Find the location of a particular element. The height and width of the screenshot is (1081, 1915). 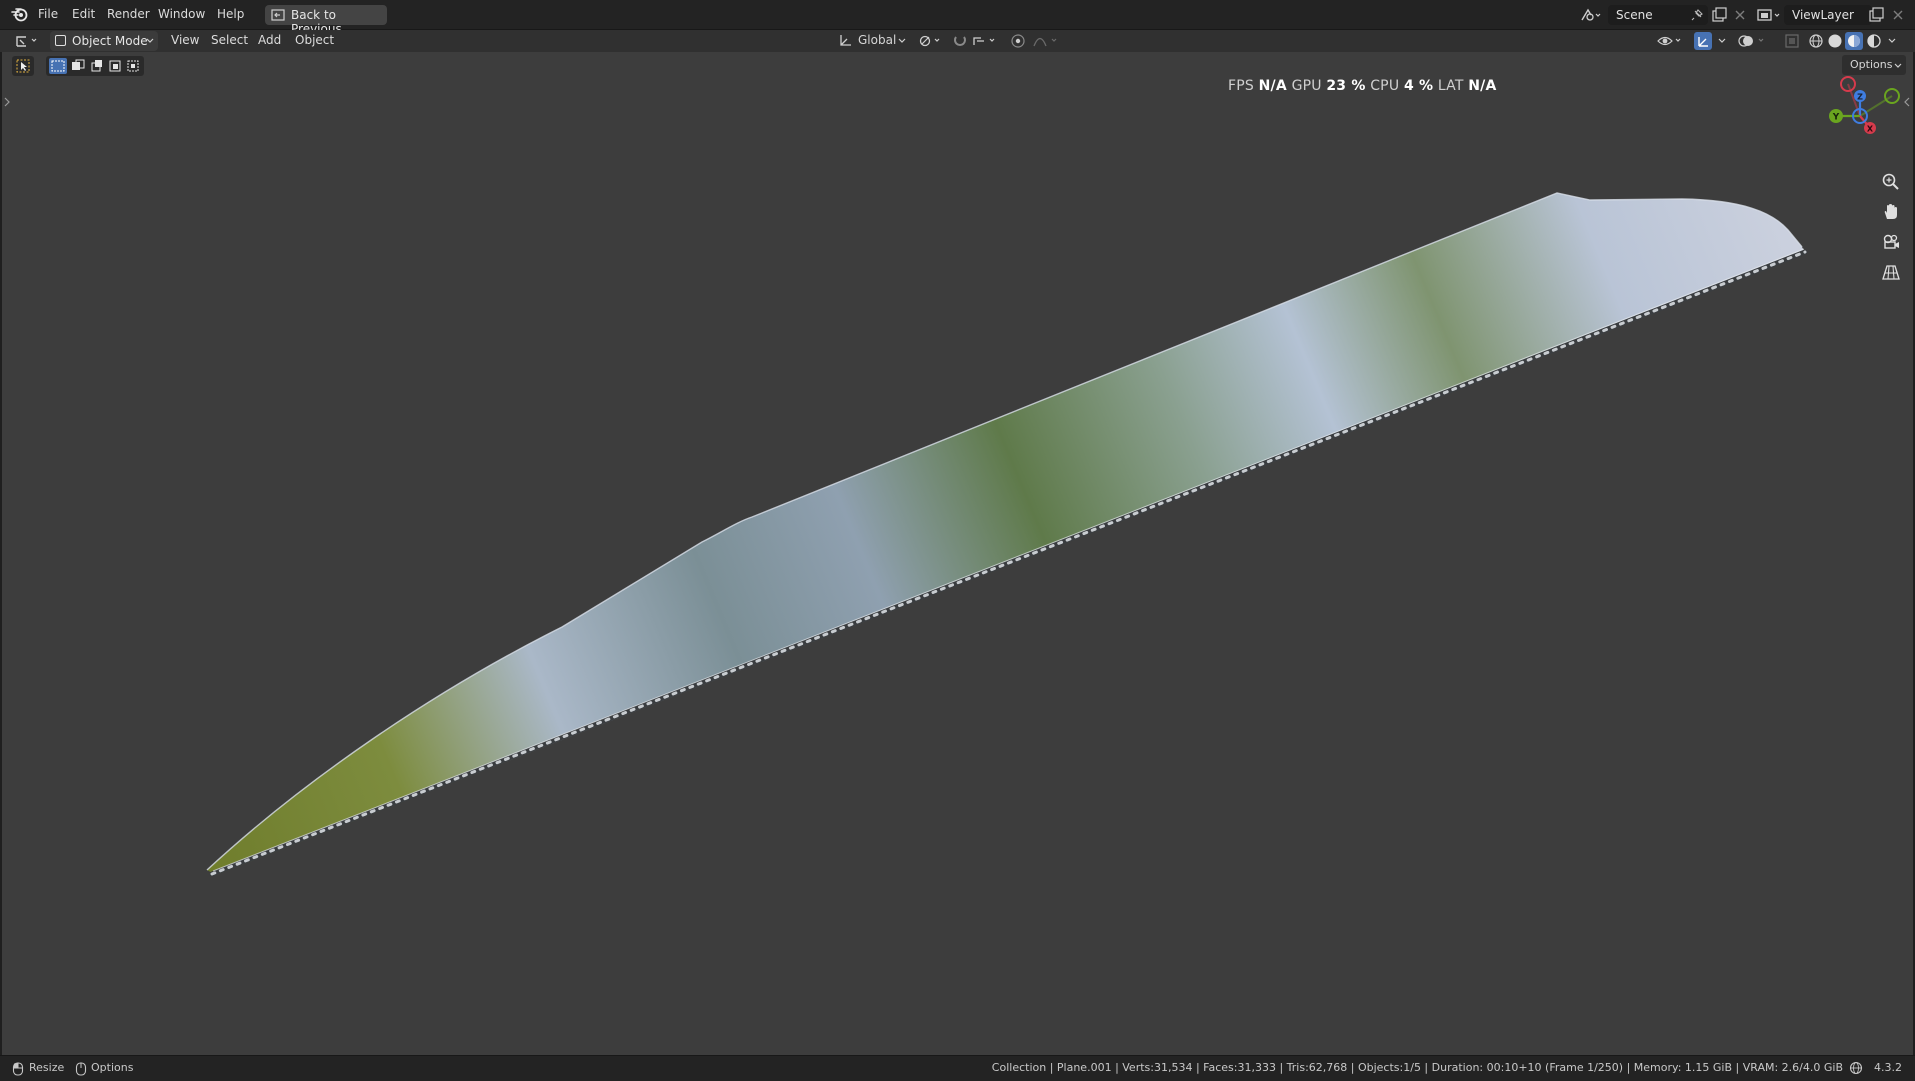

new-view-layer-icon is located at coordinates (1876, 15).